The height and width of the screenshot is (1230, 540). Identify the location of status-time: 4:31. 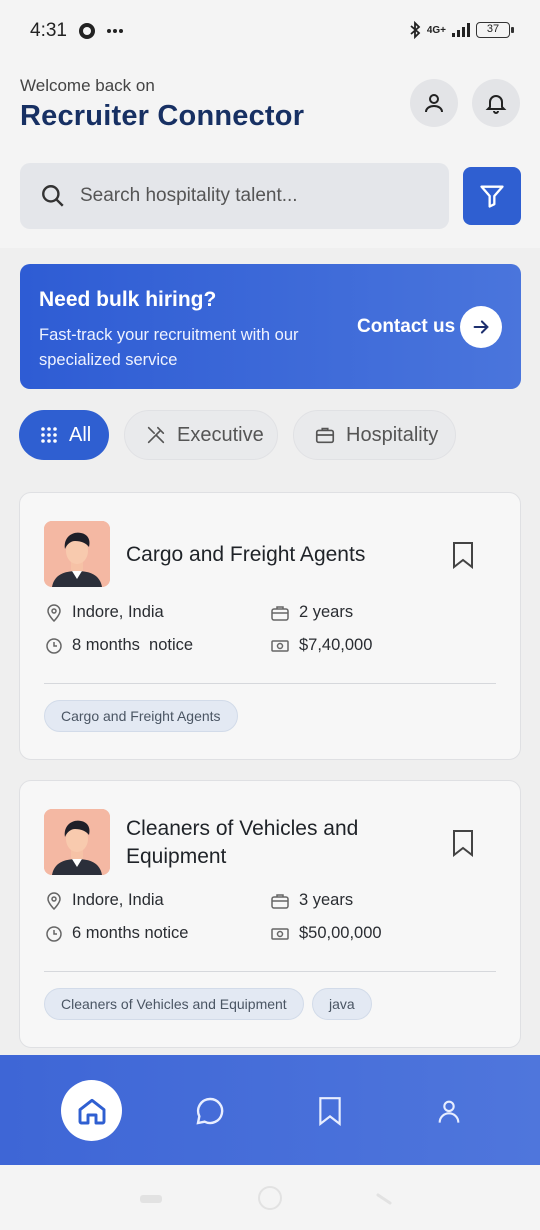
(48, 30).